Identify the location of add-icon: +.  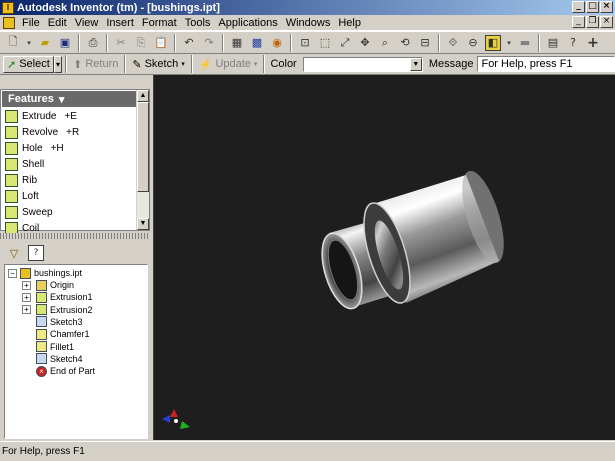
(593, 43).